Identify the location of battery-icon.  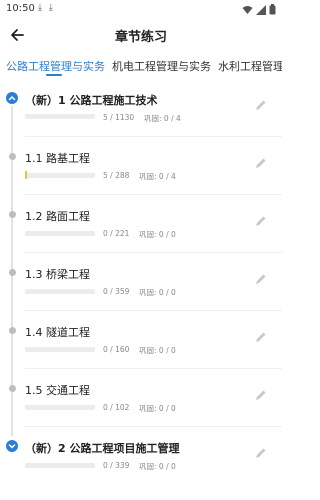
(272, 9).